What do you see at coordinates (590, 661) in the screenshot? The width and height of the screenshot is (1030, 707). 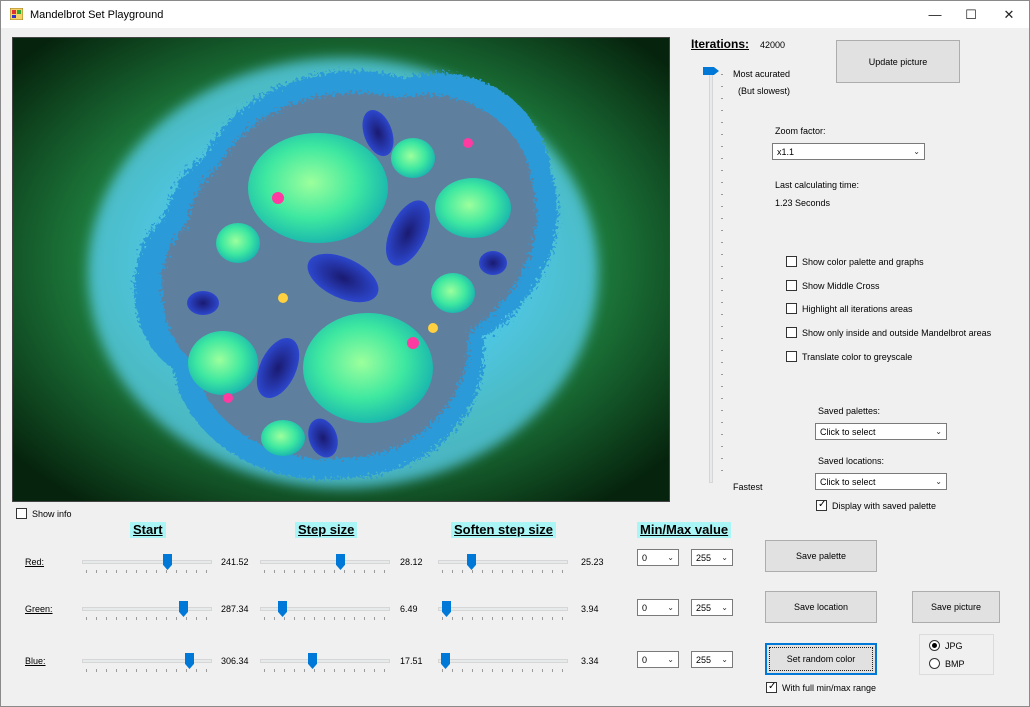 I see `blue-soften-value: 3.34` at bounding box center [590, 661].